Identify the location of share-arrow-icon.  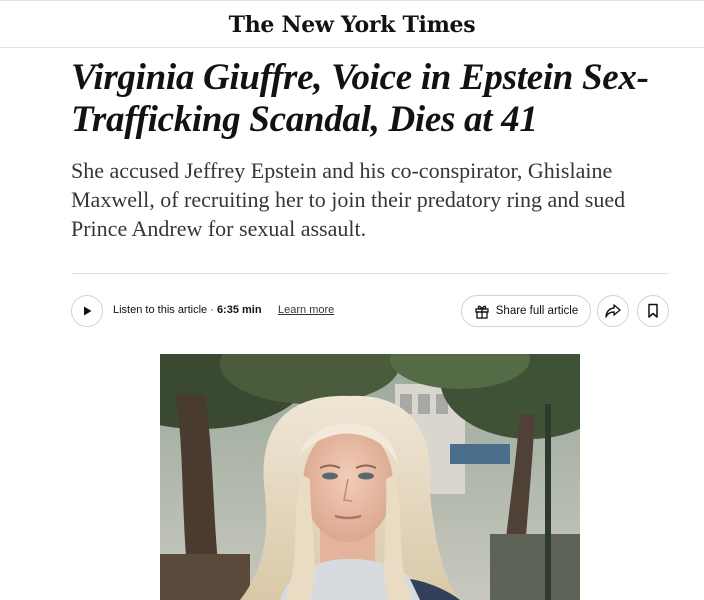
(613, 311).